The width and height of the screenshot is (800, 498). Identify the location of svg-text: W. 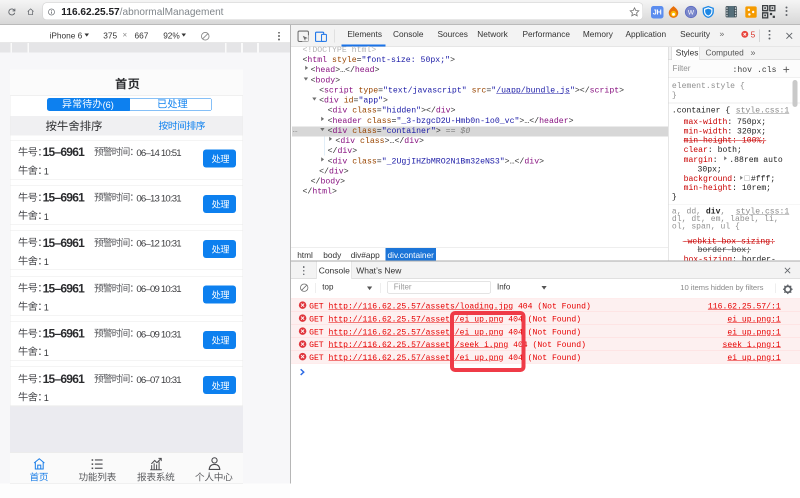
(691, 12).